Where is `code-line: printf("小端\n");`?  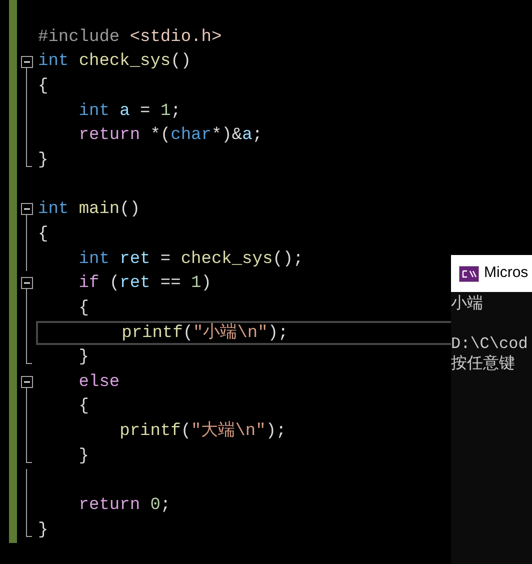 code-line: printf("小端\n"); is located at coordinates (204, 333).